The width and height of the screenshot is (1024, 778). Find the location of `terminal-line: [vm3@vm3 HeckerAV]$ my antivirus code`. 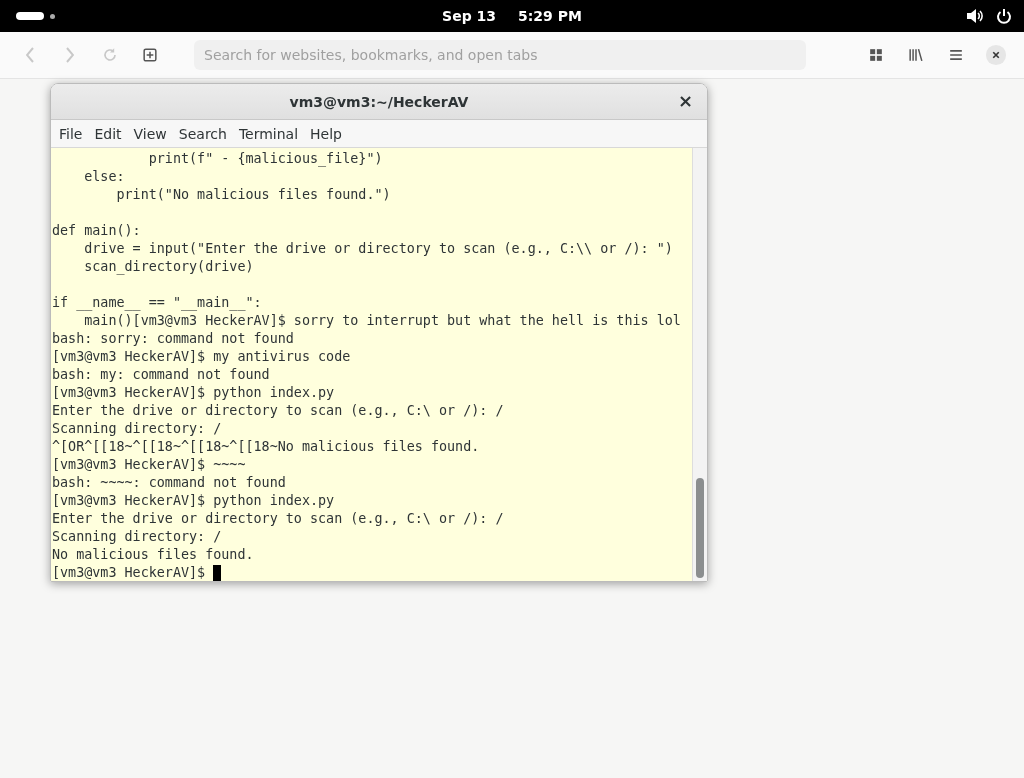

terminal-line: [vm3@vm3 HeckerAV]$ my antivirus code is located at coordinates (201, 357).